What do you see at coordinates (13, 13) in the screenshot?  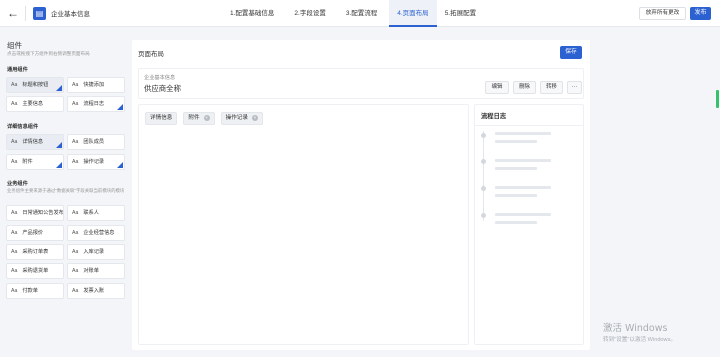 I see `back-arrow-icon: ←` at bounding box center [13, 13].